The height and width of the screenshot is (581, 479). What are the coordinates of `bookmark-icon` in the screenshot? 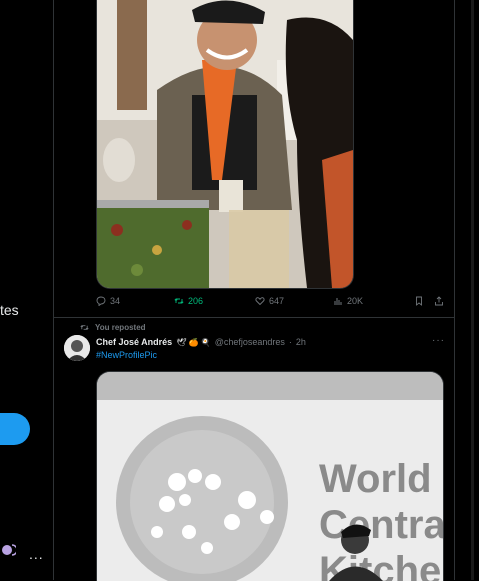 It's located at (419, 301).